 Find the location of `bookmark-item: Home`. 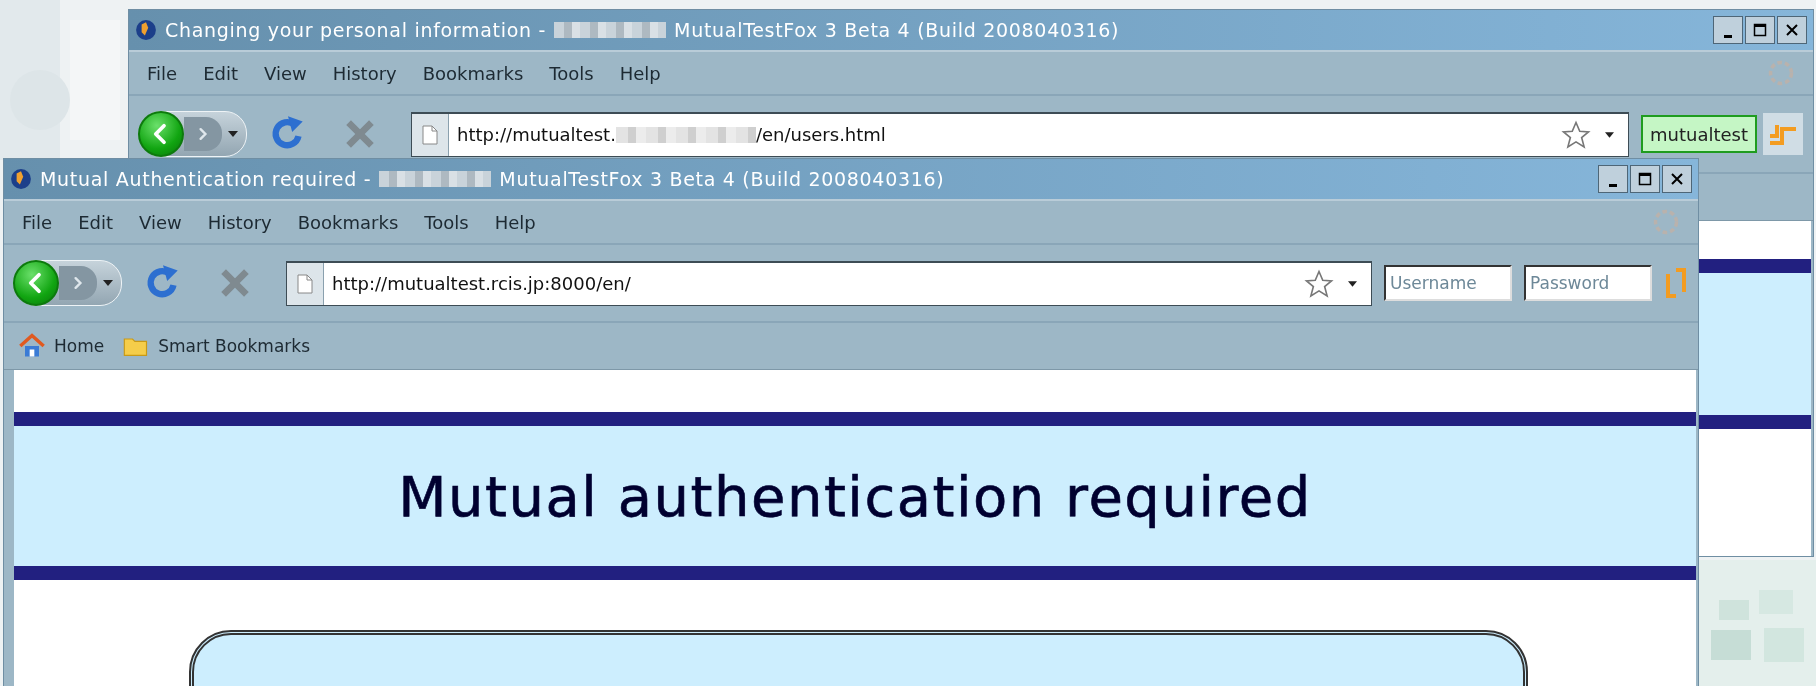

bookmark-item: Home is located at coordinates (61, 346).